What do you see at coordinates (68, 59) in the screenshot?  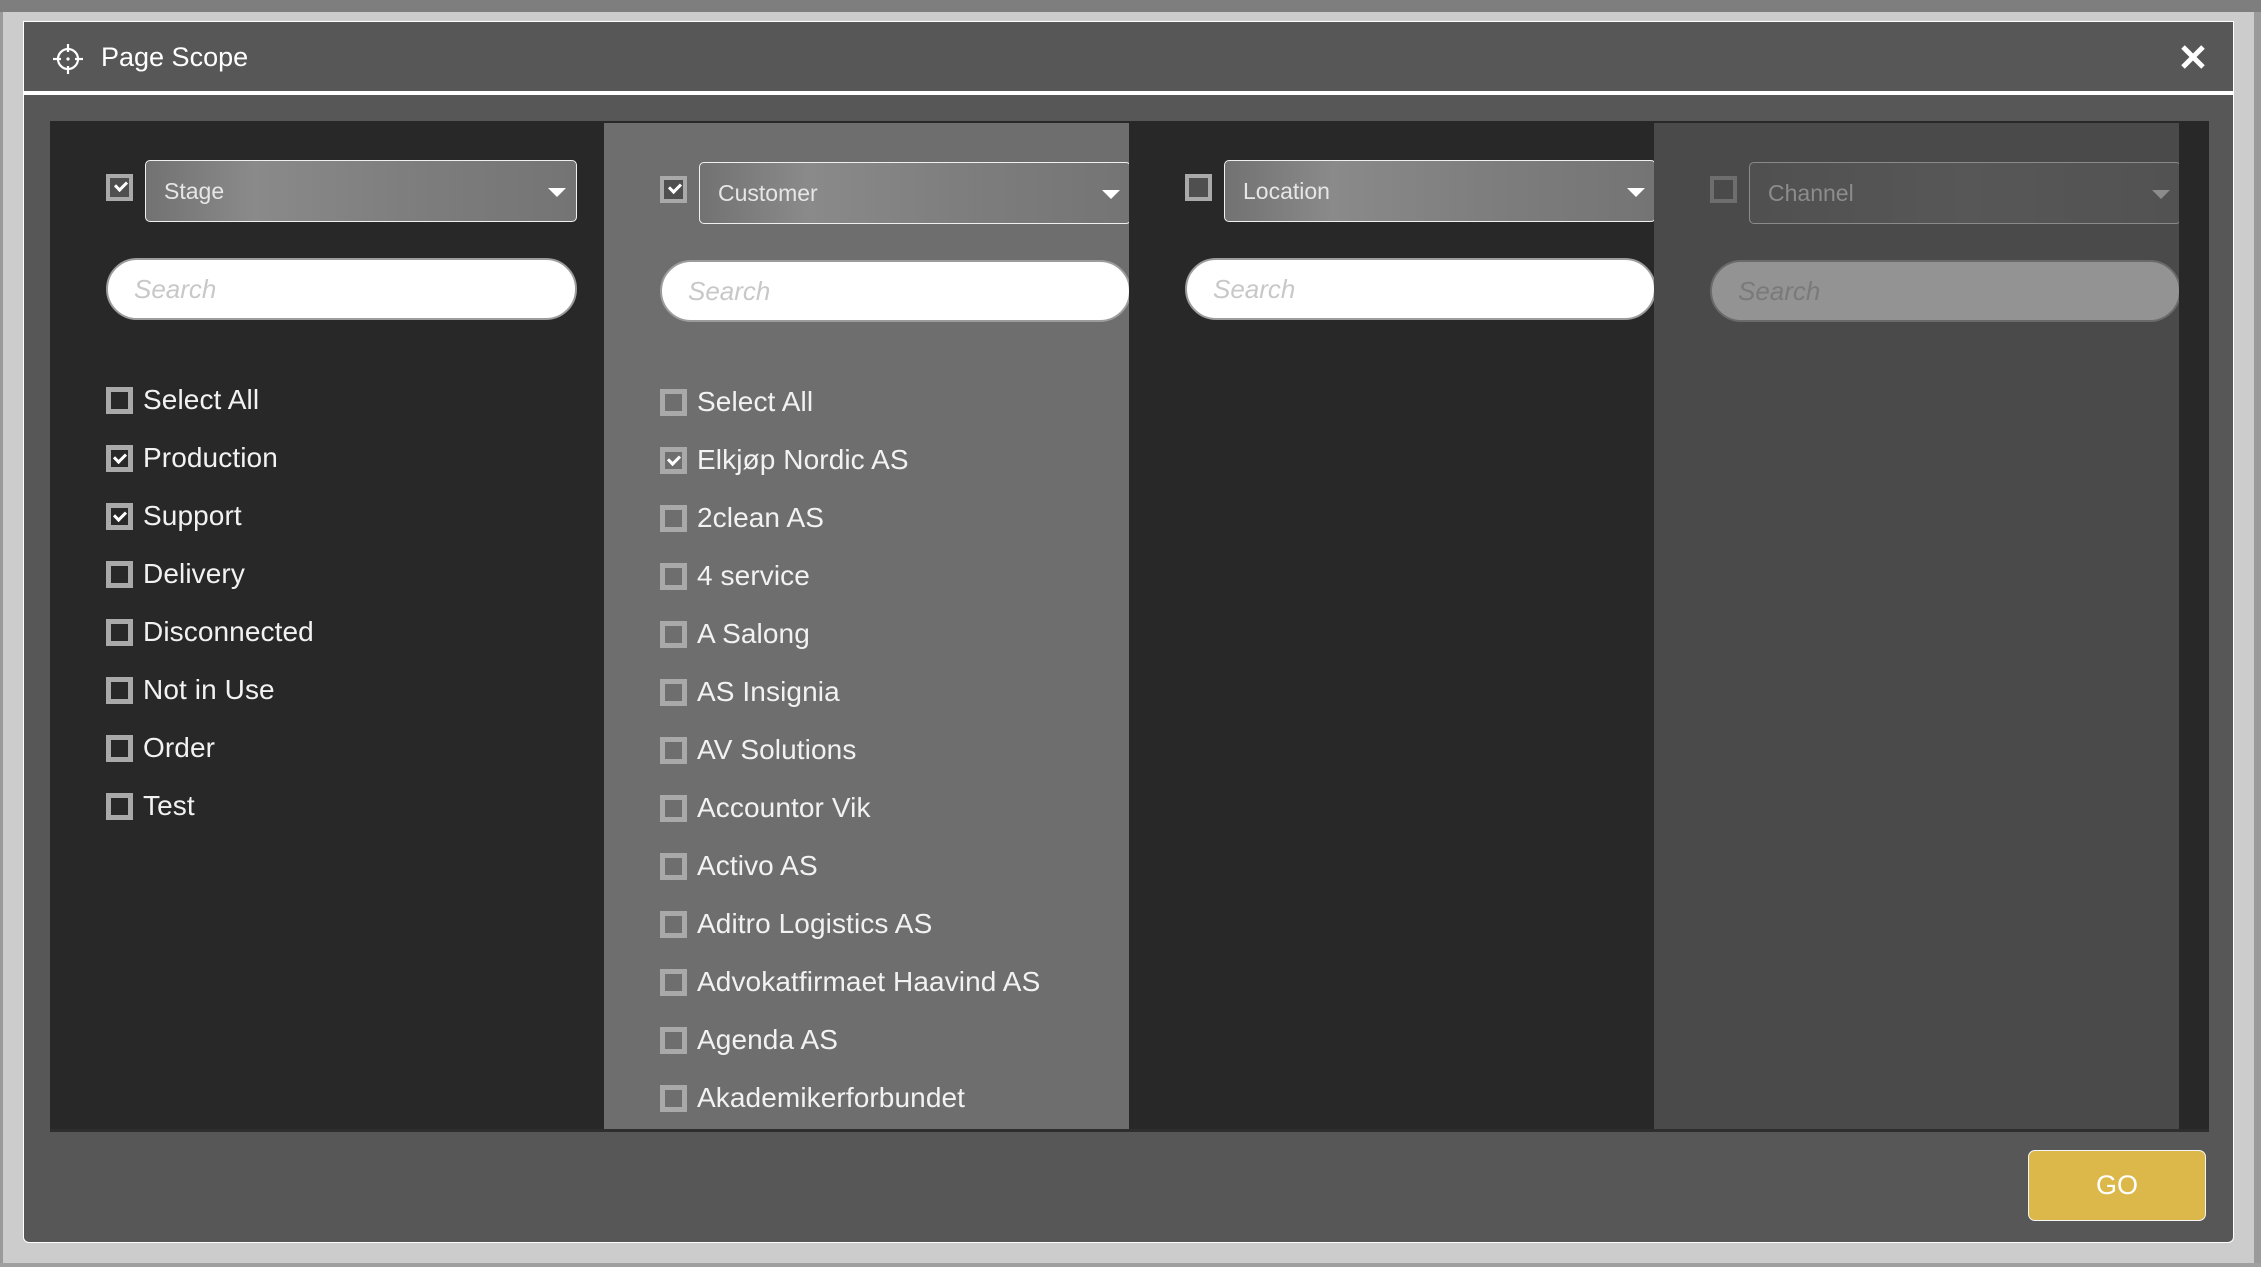 I see `crosshair-icon` at bounding box center [68, 59].